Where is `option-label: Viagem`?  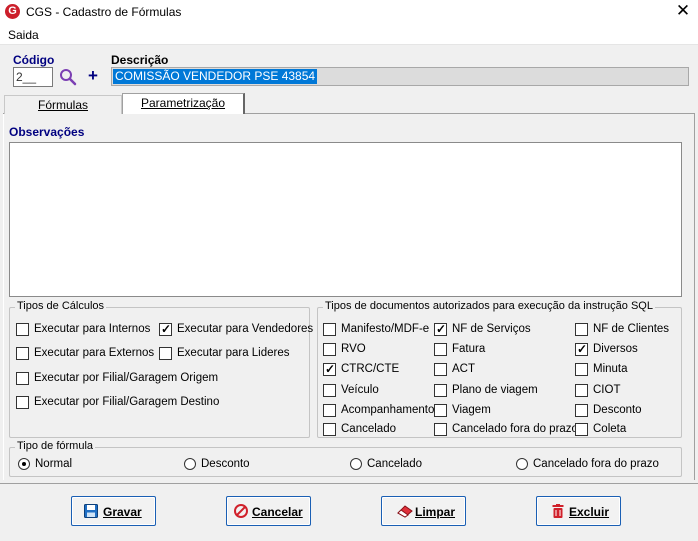
option-label: Viagem is located at coordinates (471, 410).